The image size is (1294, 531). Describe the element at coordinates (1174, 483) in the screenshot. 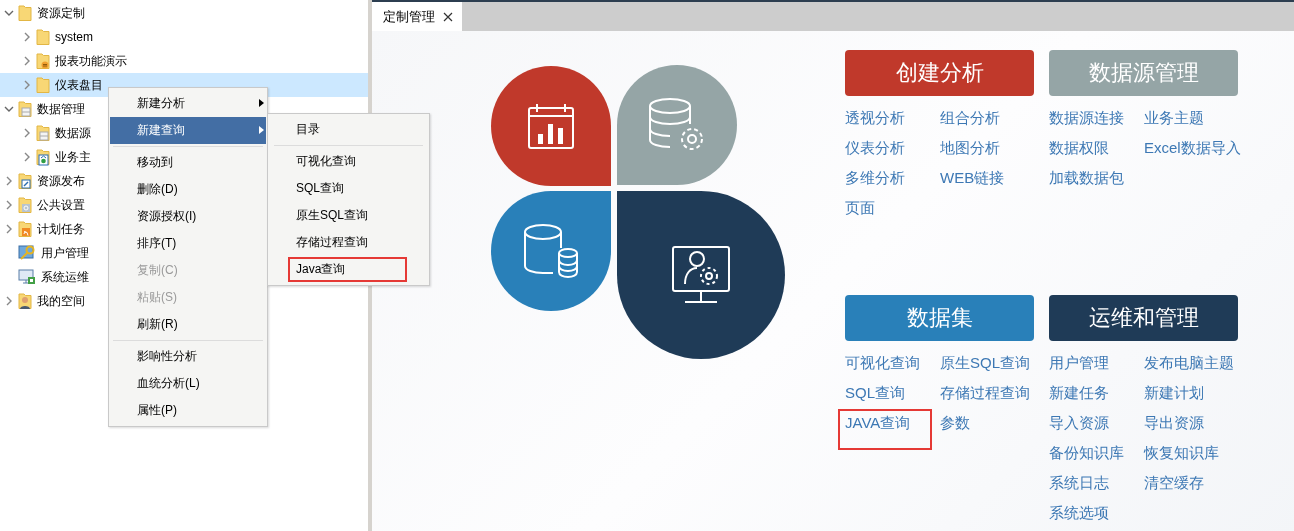

I see `link: 清空缓存` at that location.